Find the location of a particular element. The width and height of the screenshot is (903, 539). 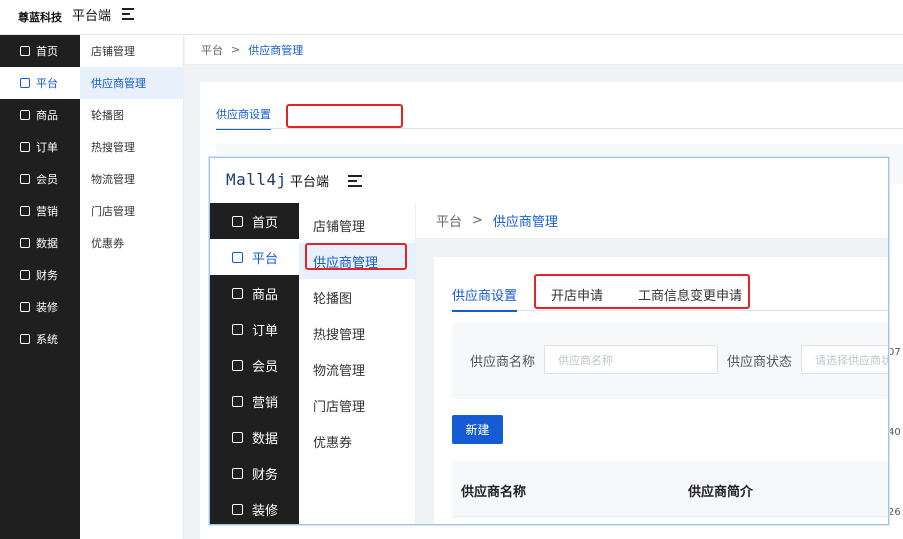

outer-submenu: 店铺管理 供应商管理 轮播图 热搜管理 物流管理 门店管理 优惠券 is located at coordinates (132, 287).